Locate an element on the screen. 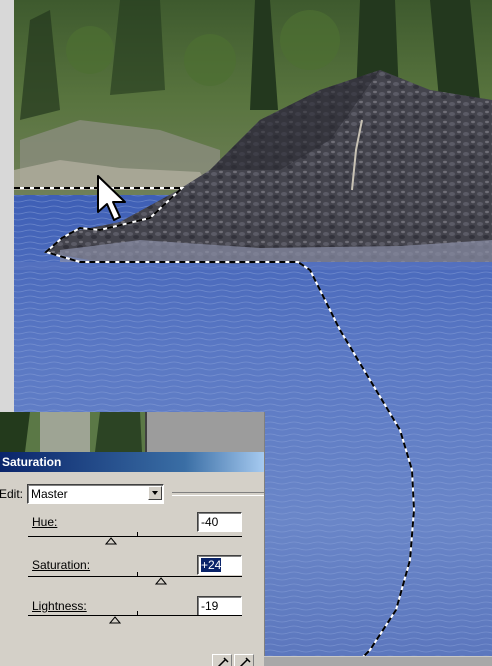 This screenshot has width=492, height=666. lightness-value: -19 is located at coordinates (210, 606).